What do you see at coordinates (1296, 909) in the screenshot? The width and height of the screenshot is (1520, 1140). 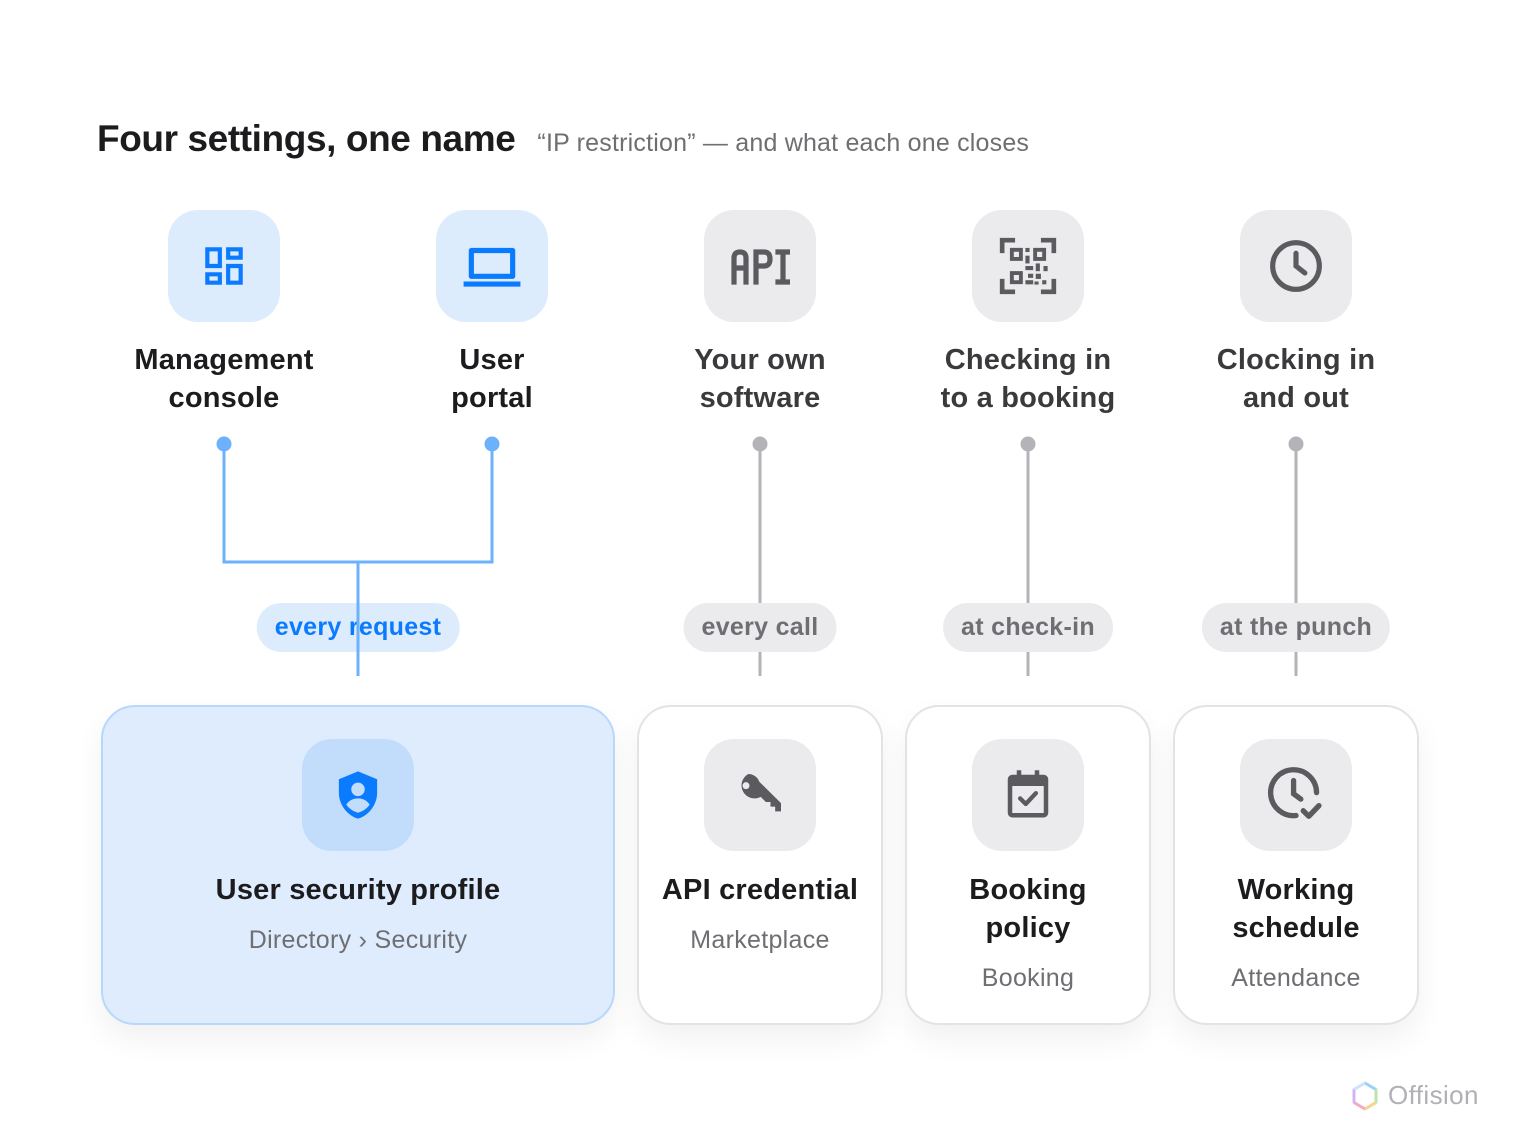 I see `setting-title: Working schedule` at bounding box center [1296, 909].